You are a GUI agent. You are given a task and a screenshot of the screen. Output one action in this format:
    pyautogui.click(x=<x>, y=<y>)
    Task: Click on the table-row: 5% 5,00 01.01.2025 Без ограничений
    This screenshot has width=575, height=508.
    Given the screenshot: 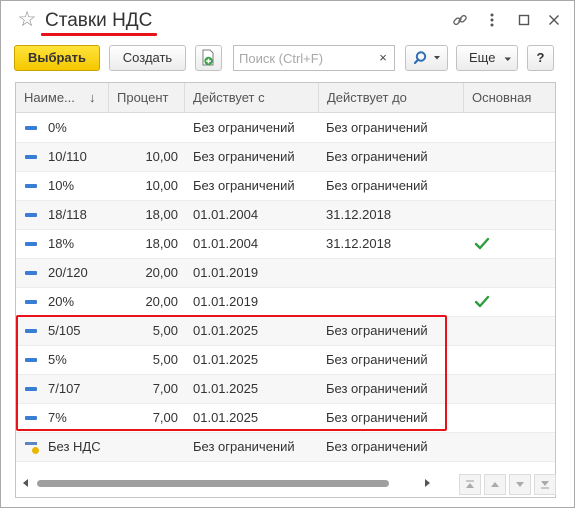 What is the action you would take?
    pyautogui.click(x=285, y=360)
    